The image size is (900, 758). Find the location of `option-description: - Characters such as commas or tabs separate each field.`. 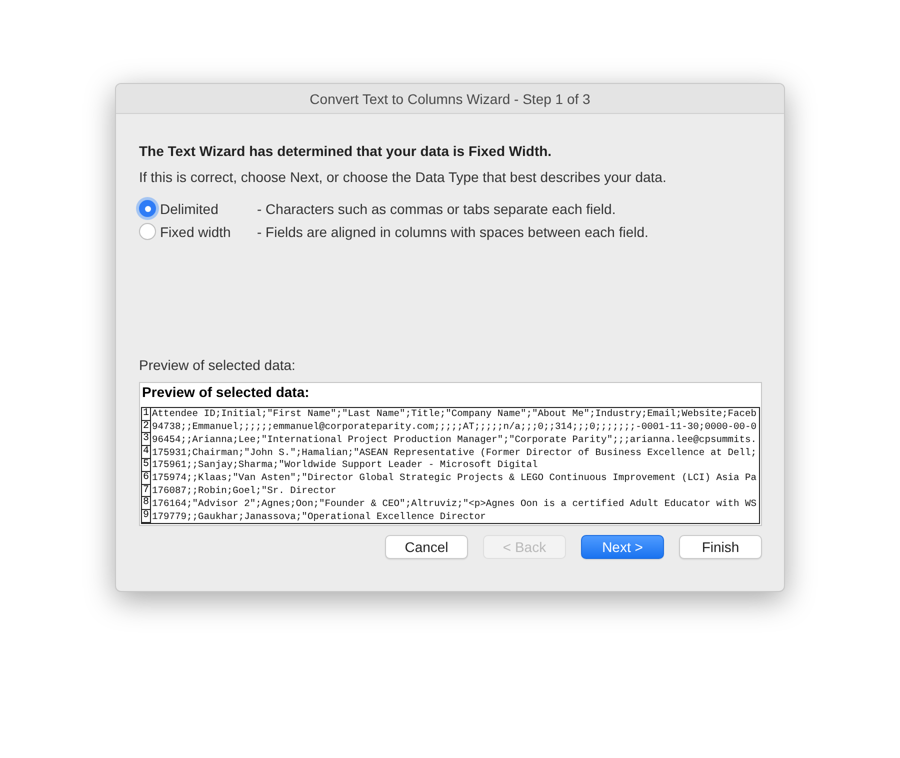

option-description: - Characters such as commas or tabs separate each field. is located at coordinates (436, 208).